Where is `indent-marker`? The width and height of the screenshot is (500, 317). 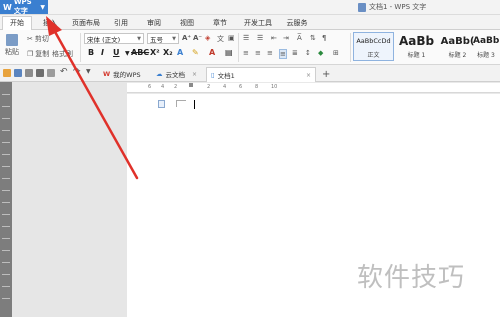 indent-marker is located at coordinates (191, 85).